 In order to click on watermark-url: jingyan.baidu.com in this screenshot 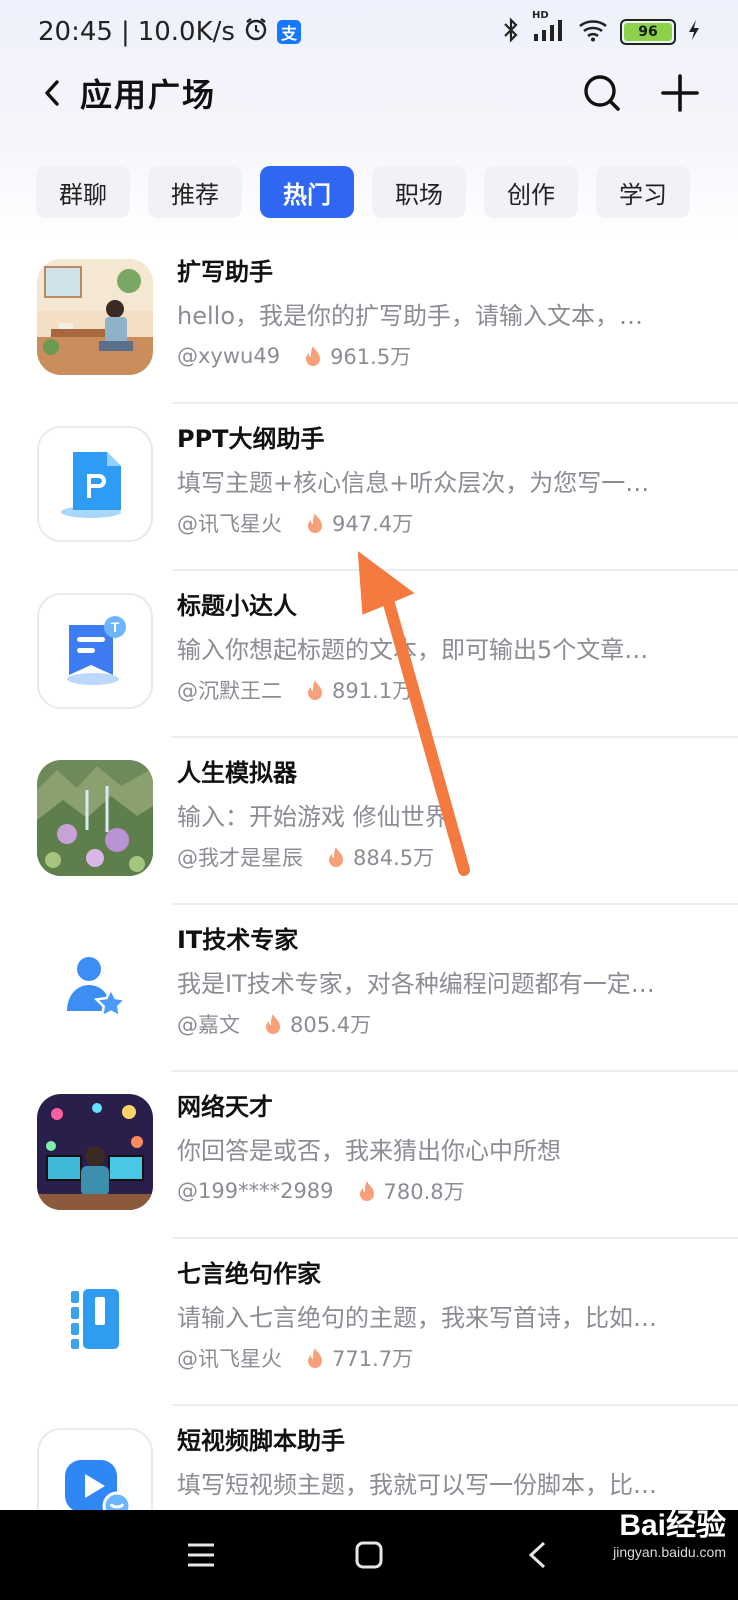, I will do `click(669, 1552)`.